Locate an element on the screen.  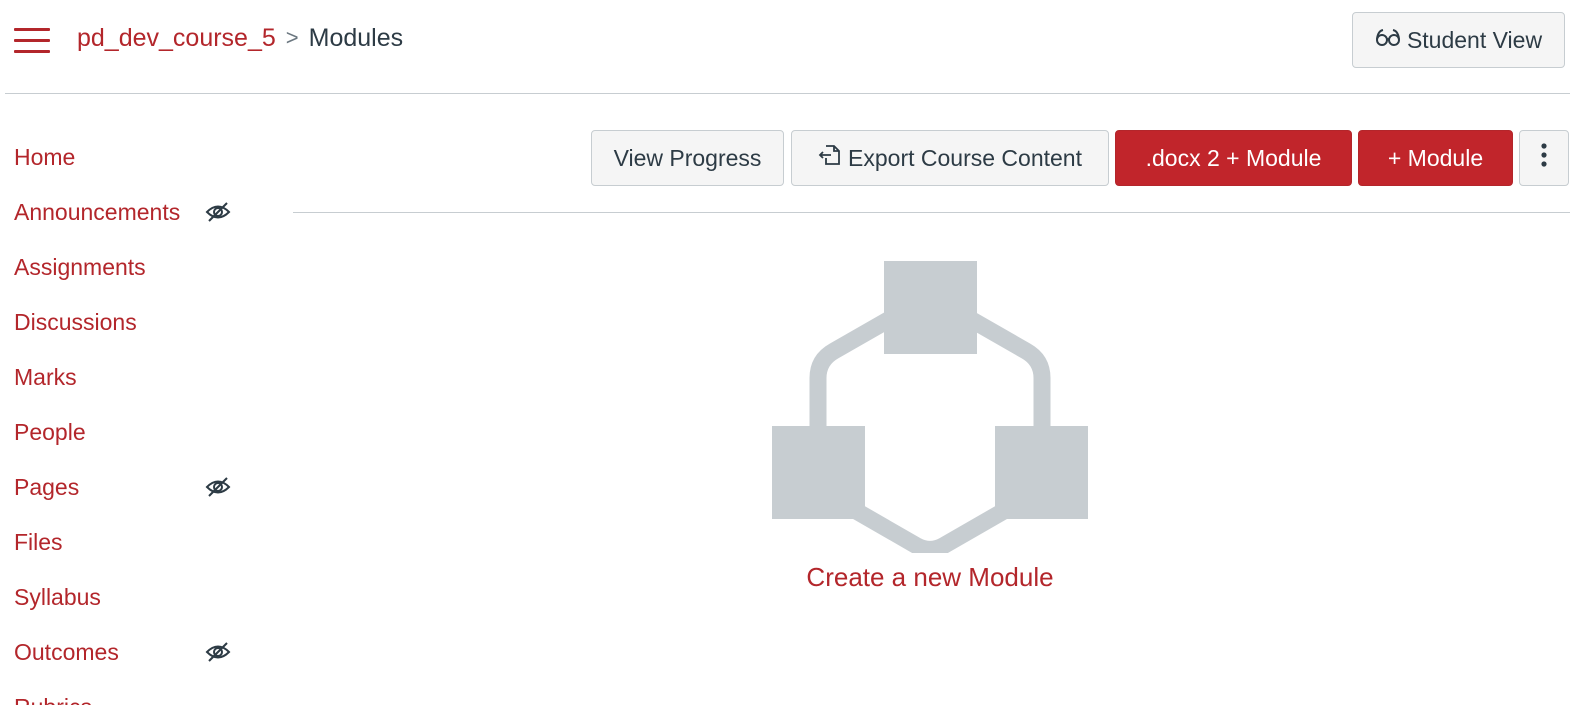
sidebar-item-label: Marks is located at coordinates (45, 377).